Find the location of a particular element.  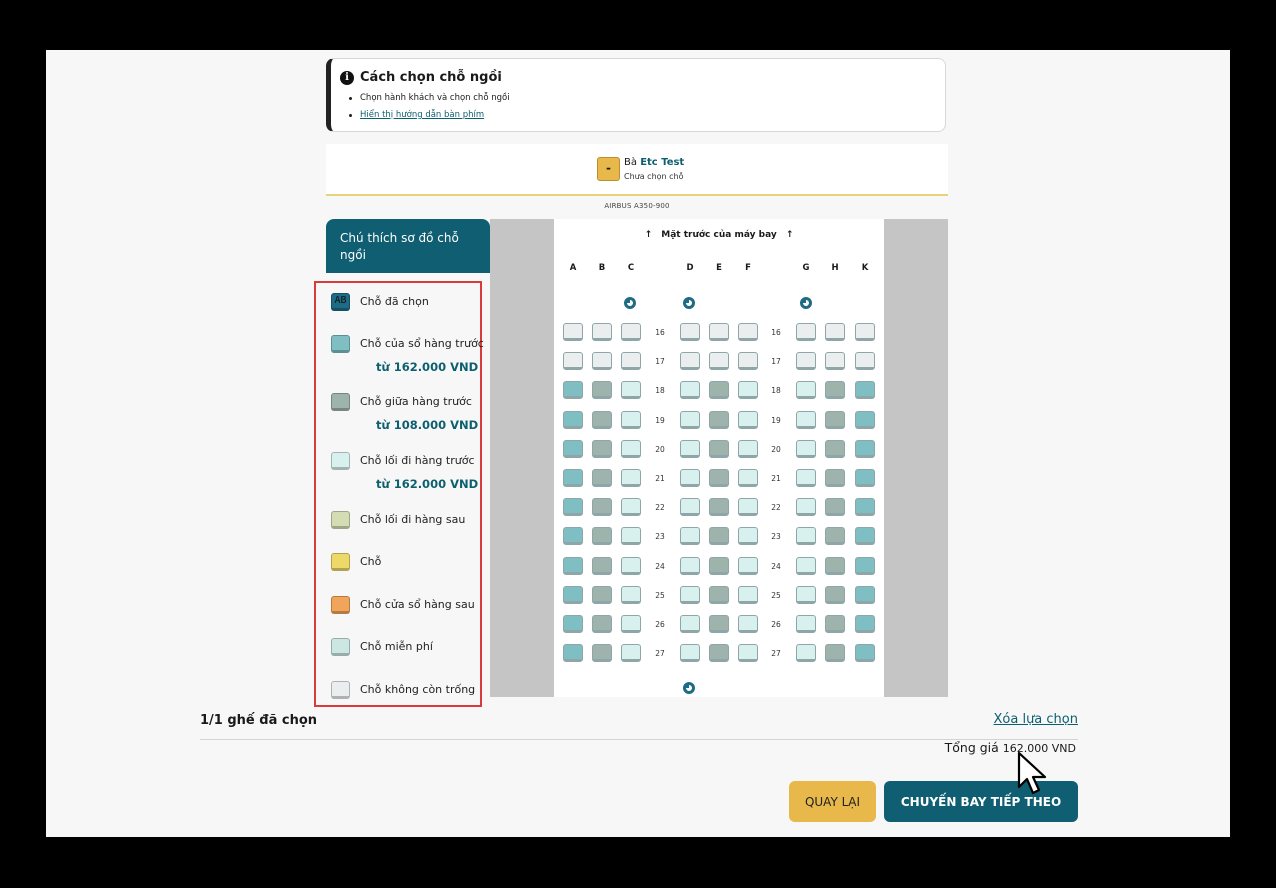

seat-21H is located at coordinates (835, 478).